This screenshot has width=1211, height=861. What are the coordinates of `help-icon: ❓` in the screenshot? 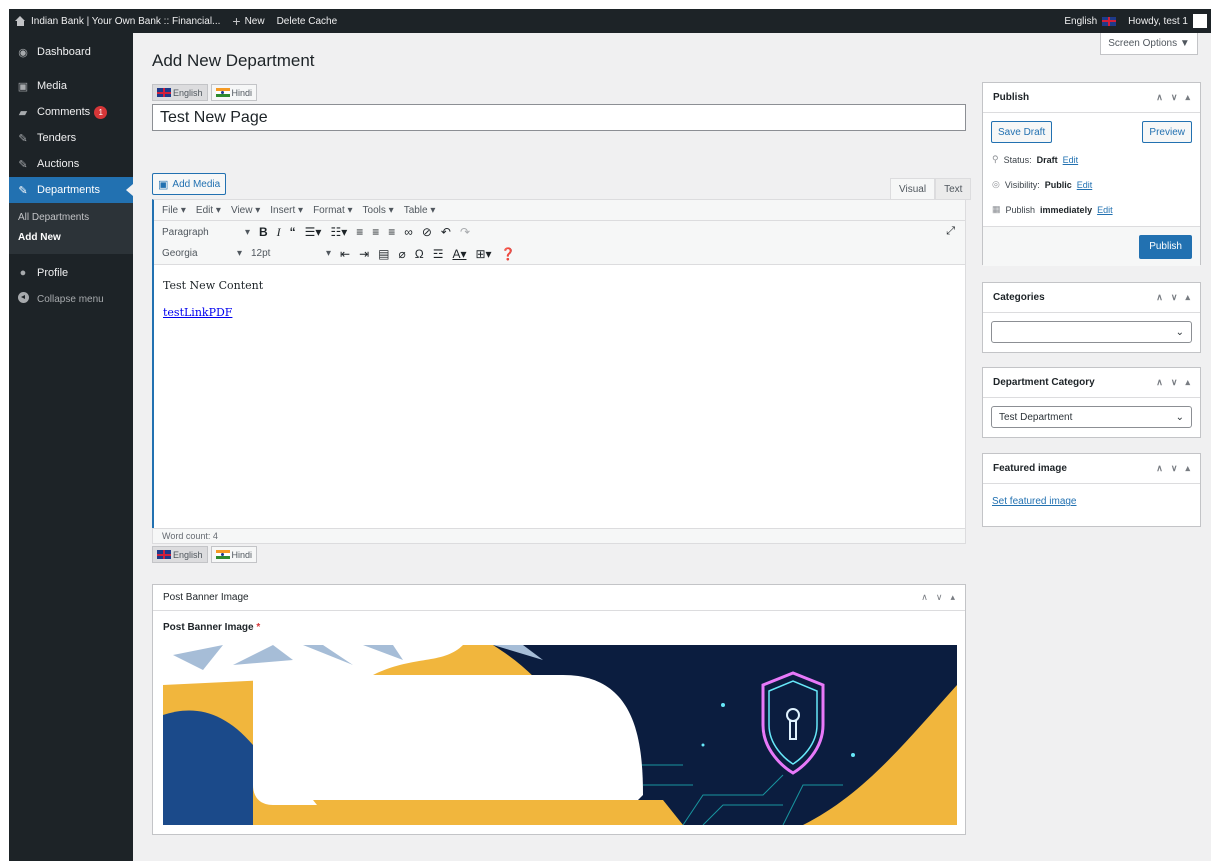 It's located at (508, 254).